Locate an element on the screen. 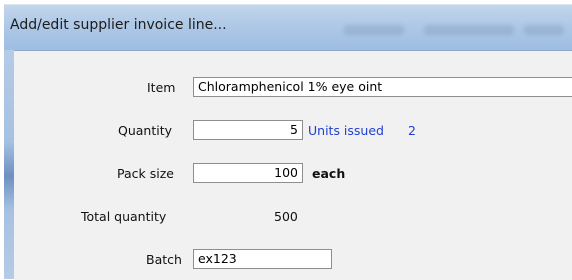  units-issued-value: 2 is located at coordinates (412, 130).